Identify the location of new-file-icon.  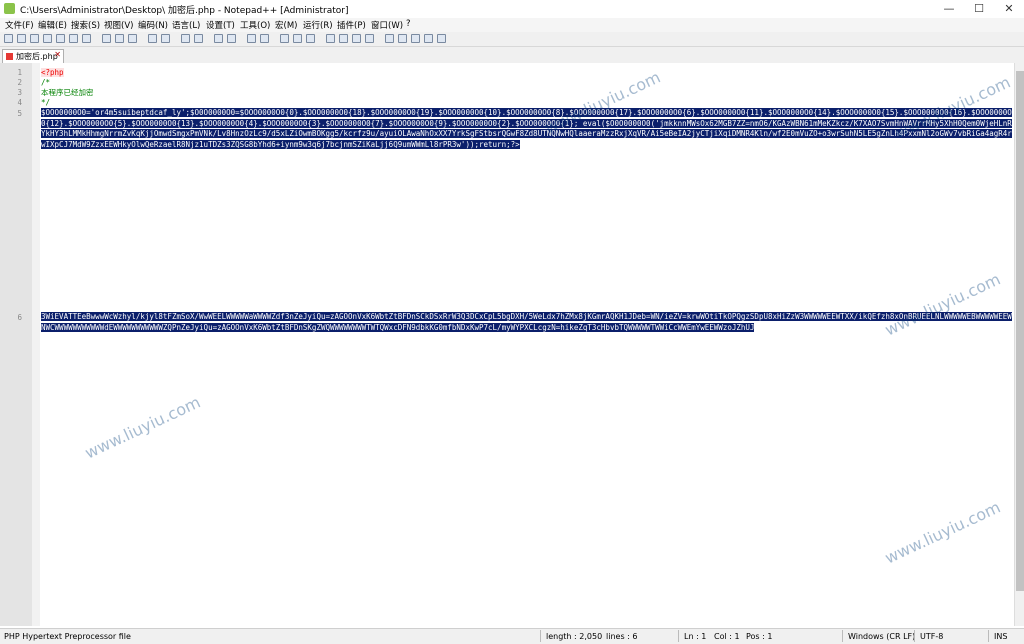
(8, 38).